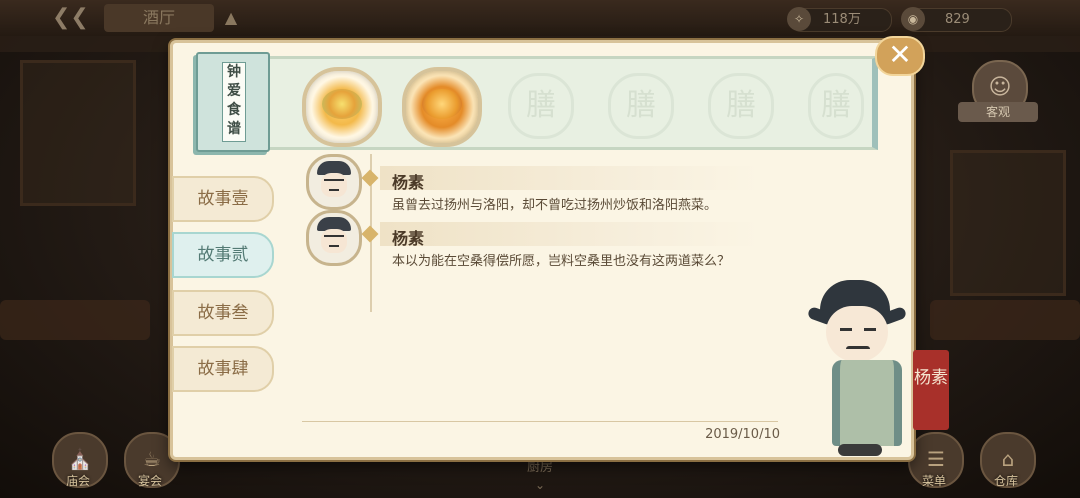 The width and height of the screenshot is (1080, 498). Describe the element at coordinates (70, 18) in the screenshot. I see `back-arrow-icon: ❮❮` at that location.